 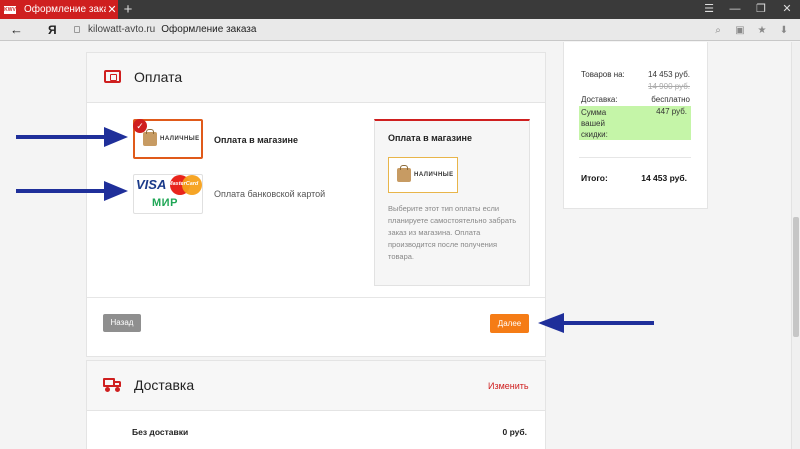 What do you see at coordinates (718, 30) in the screenshot?
I see `search-icon: ⌕` at bounding box center [718, 30].